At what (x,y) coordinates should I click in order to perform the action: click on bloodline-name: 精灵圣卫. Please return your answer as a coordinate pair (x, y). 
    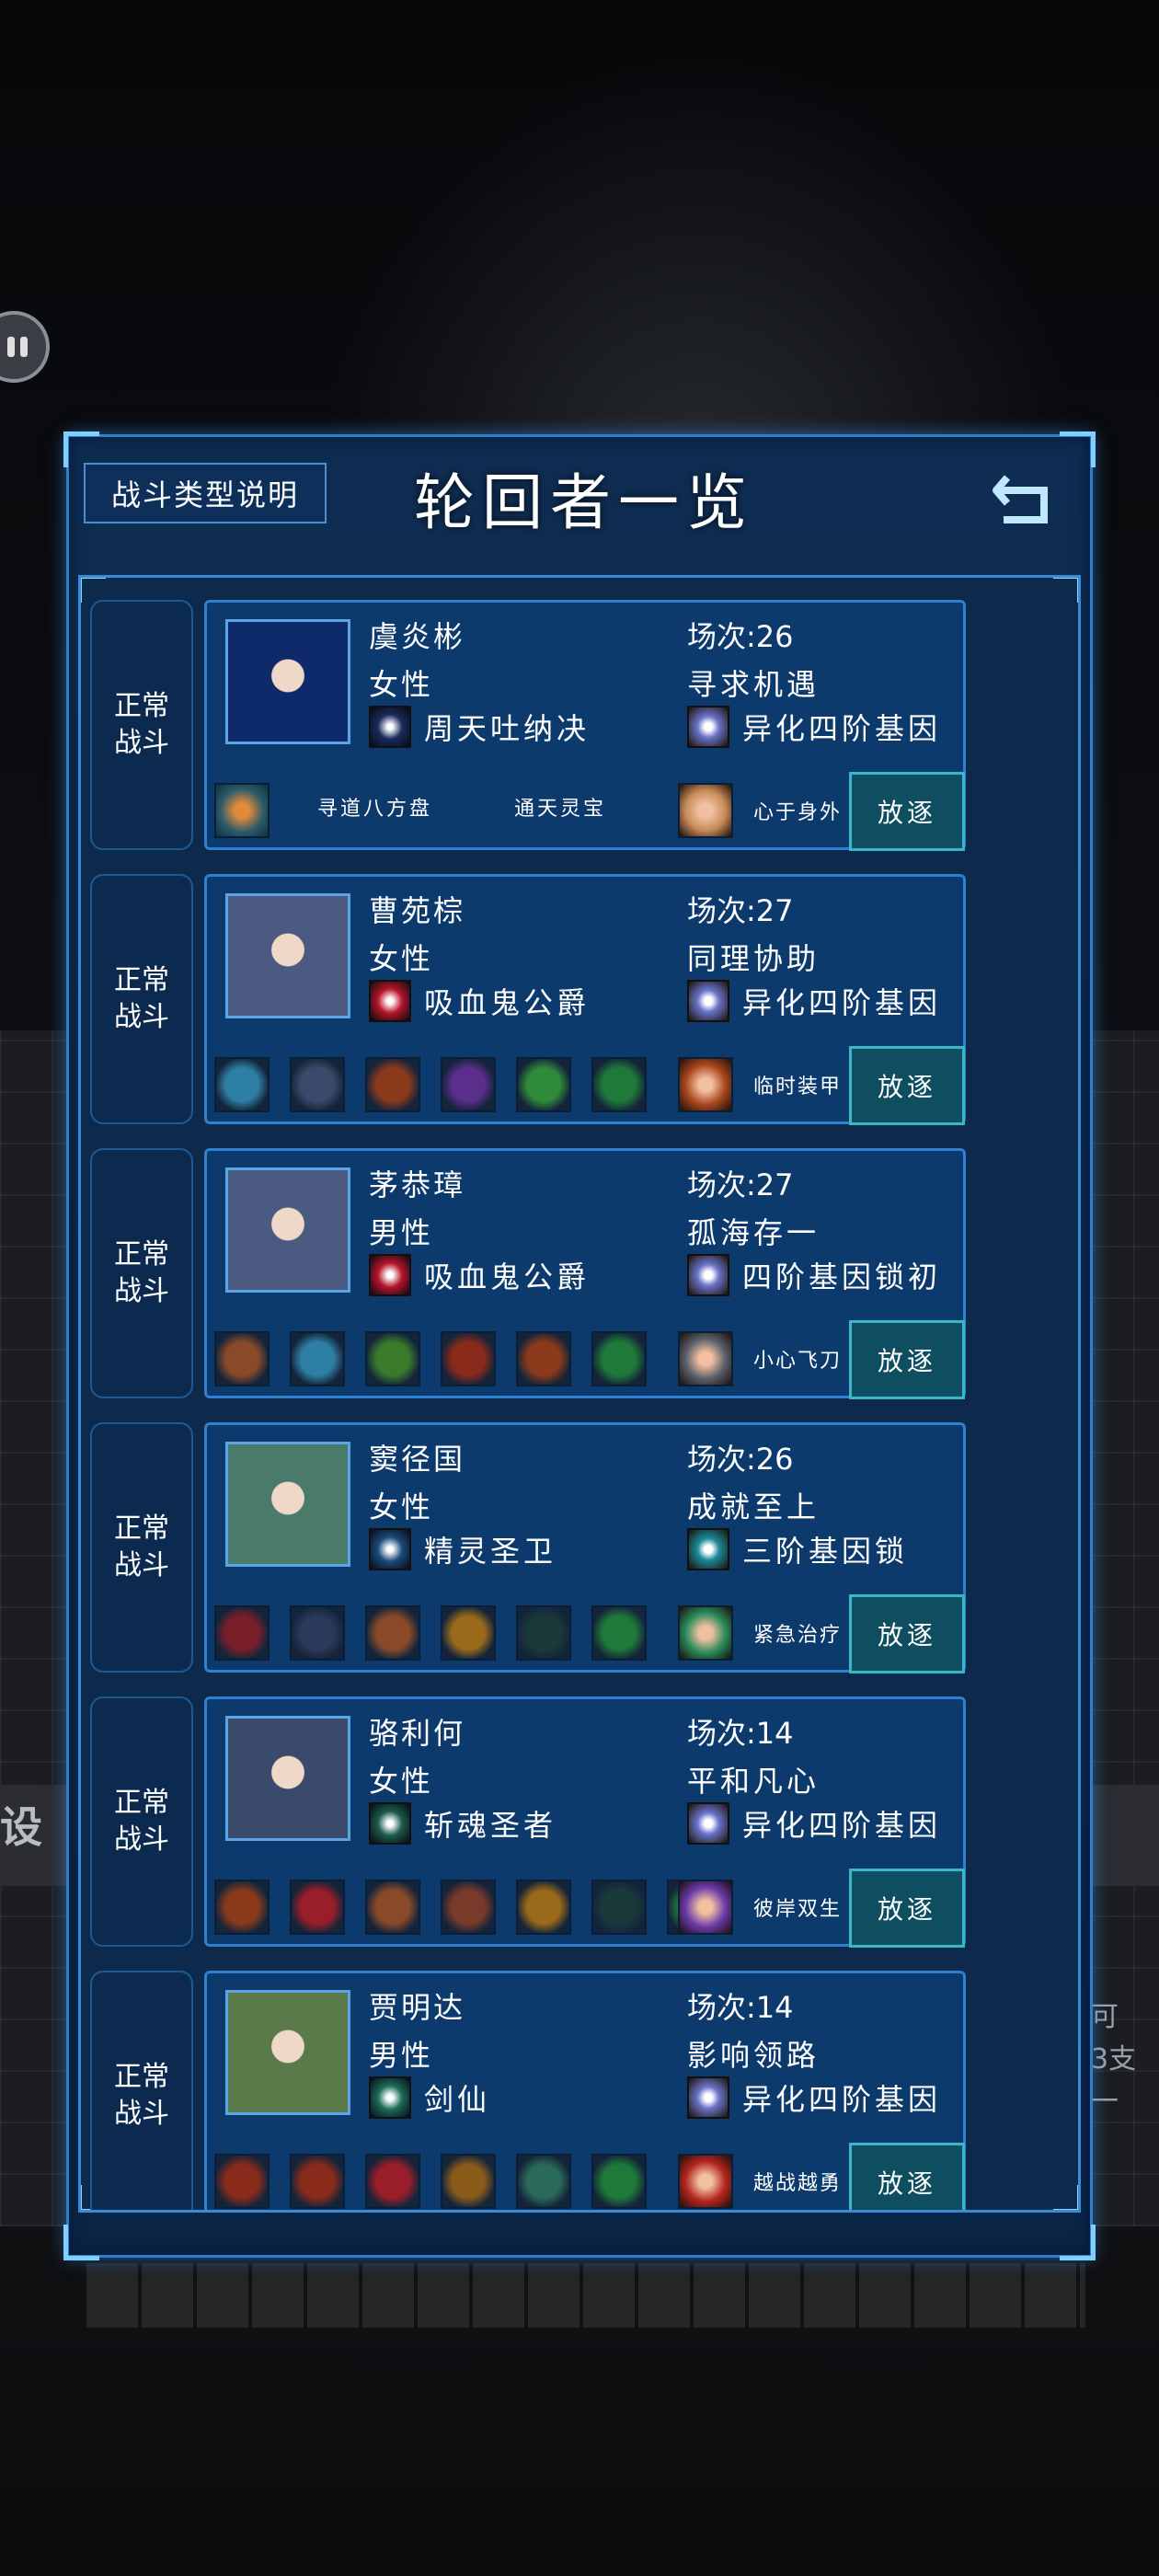
    Looking at the image, I should click on (490, 1551).